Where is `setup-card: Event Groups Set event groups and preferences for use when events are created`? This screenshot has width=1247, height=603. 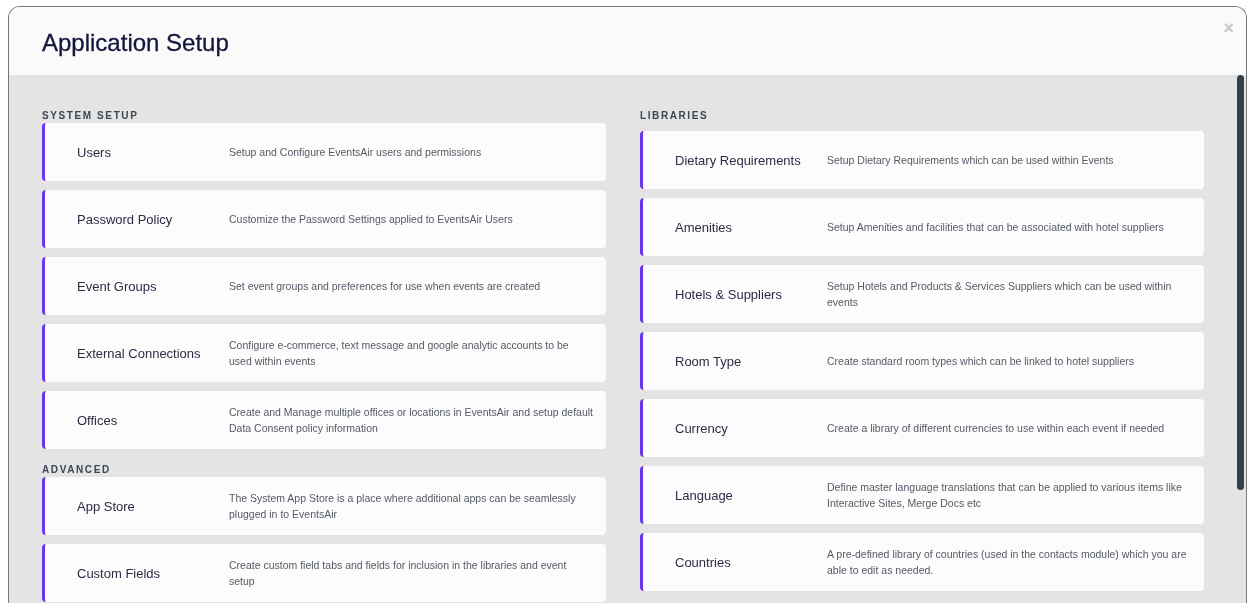
setup-card: Event Groups Set event groups and preferences for use when events are created is located at coordinates (324, 286).